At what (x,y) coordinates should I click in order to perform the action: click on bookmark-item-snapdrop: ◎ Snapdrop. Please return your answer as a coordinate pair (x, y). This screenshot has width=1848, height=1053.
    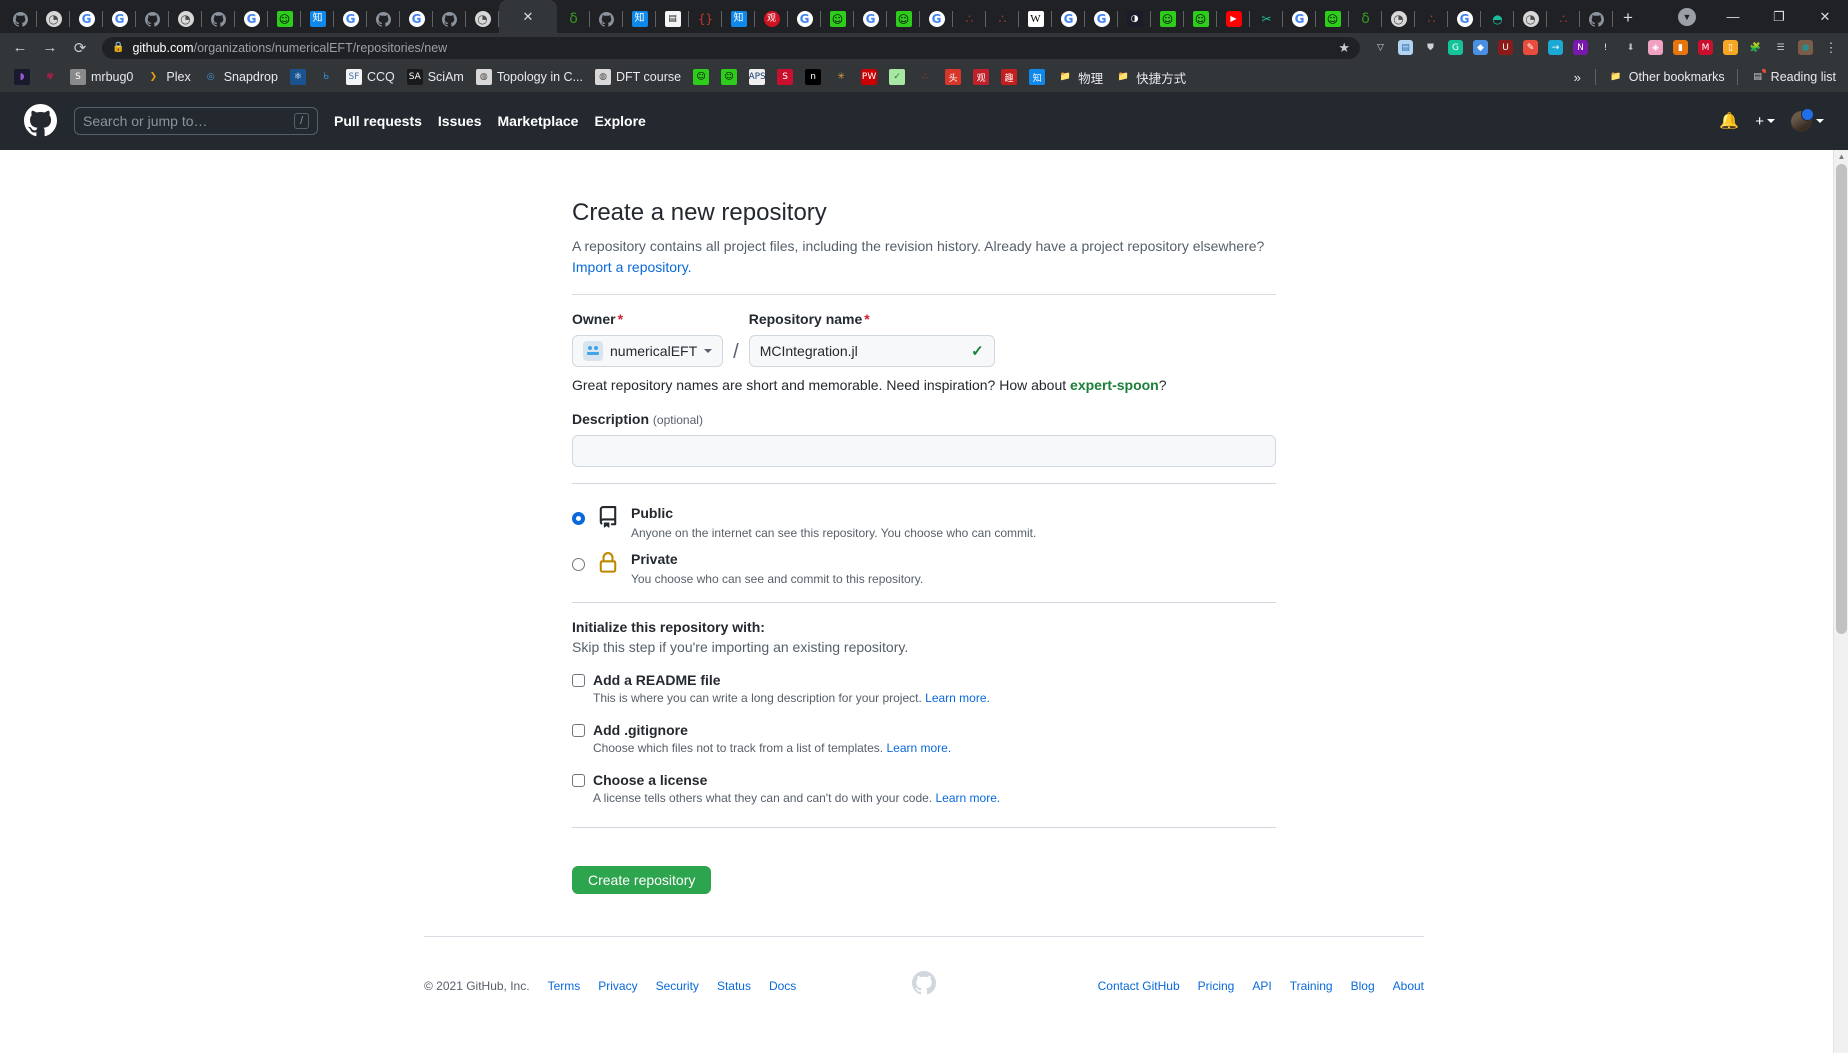
    Looking at the image, I should click on (240, 77).